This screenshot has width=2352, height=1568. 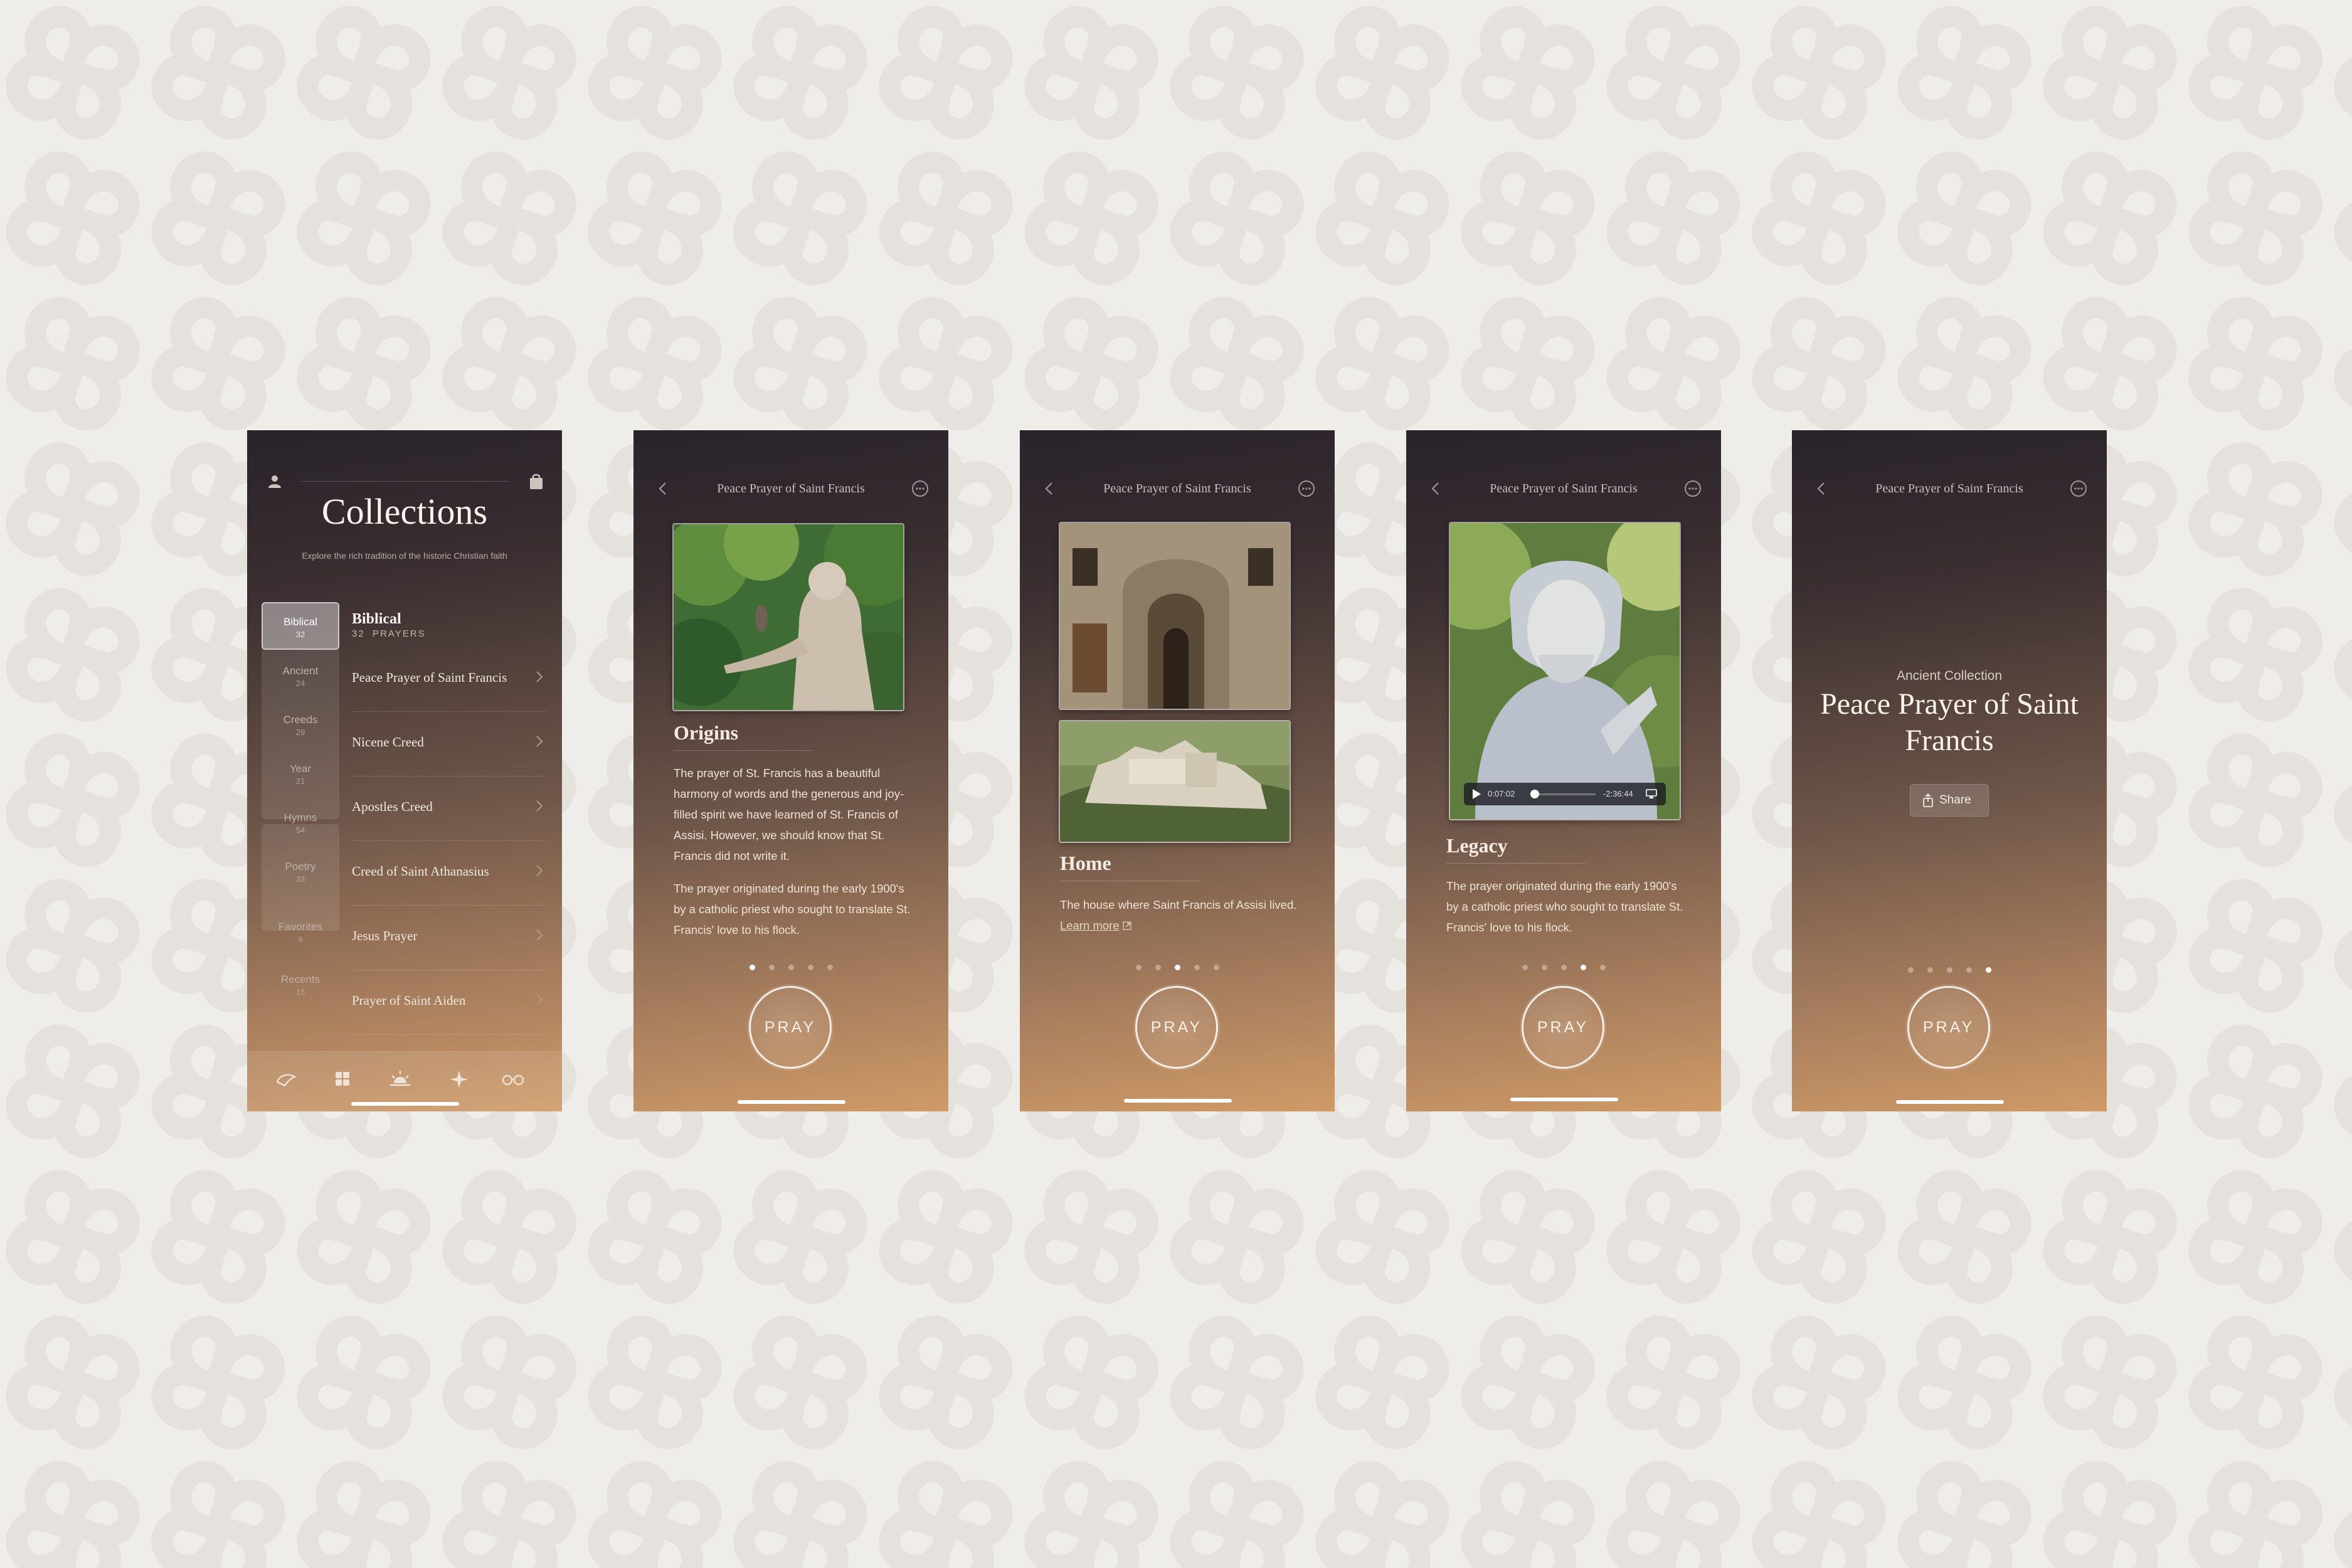 I want to click on airplay-icon, so click(x=1652, y=794).